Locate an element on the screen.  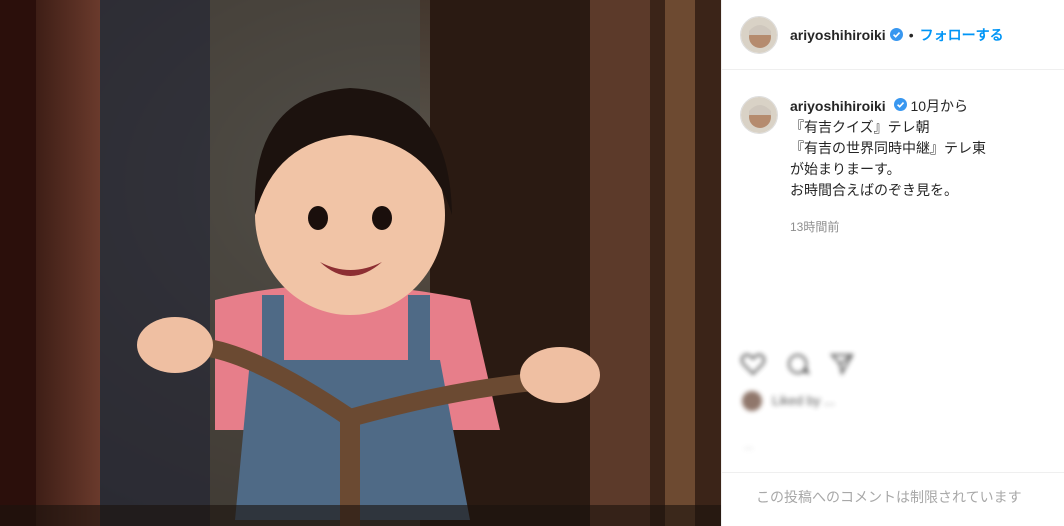
caption-verified-badge-icon is located at coordinates (900, 104).